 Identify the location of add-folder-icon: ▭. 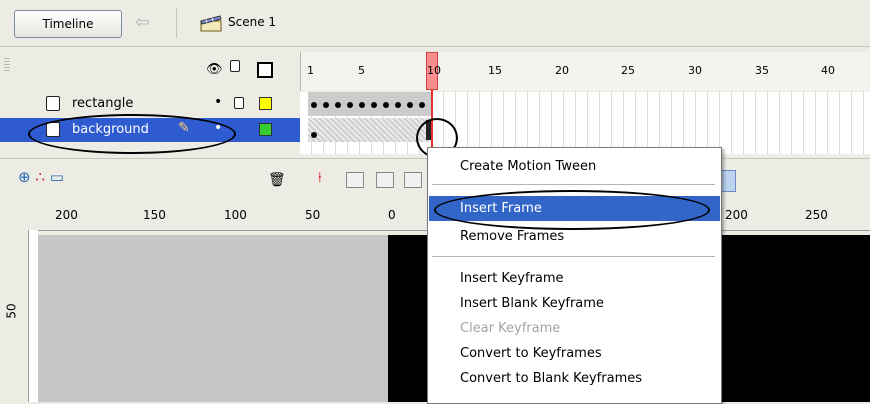
(57, 177).